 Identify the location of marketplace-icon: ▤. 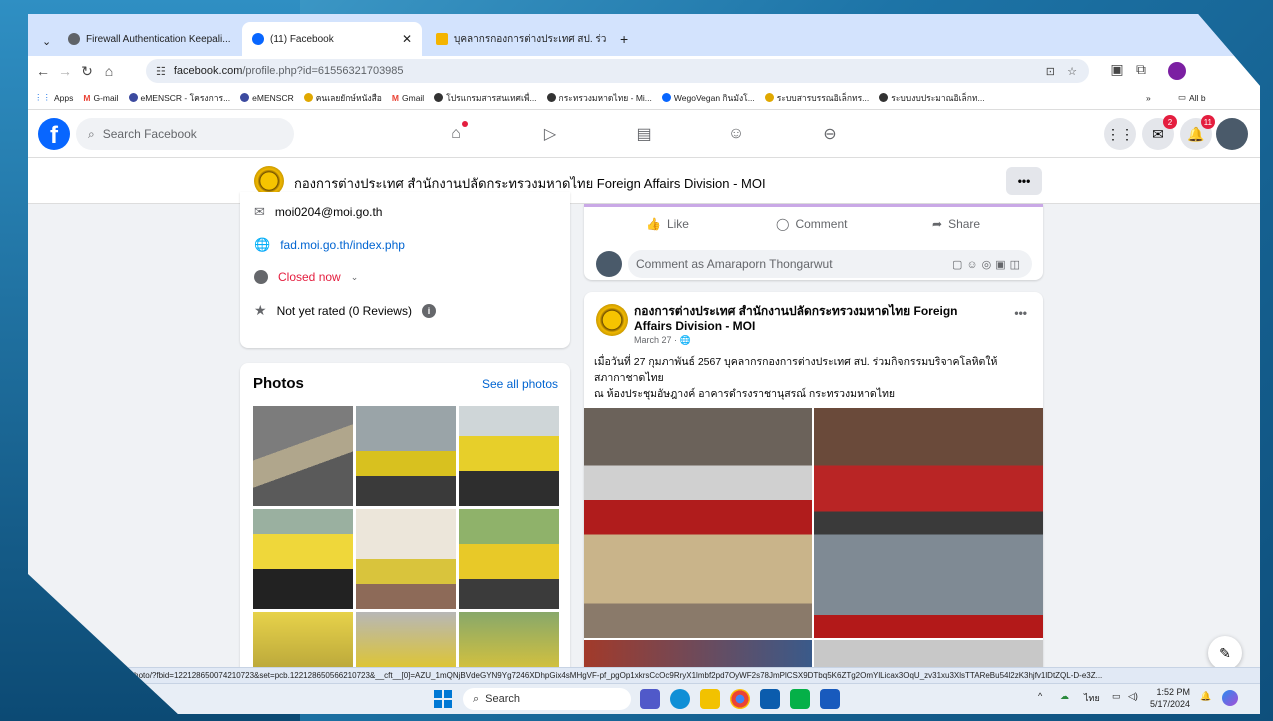
(644, 134).